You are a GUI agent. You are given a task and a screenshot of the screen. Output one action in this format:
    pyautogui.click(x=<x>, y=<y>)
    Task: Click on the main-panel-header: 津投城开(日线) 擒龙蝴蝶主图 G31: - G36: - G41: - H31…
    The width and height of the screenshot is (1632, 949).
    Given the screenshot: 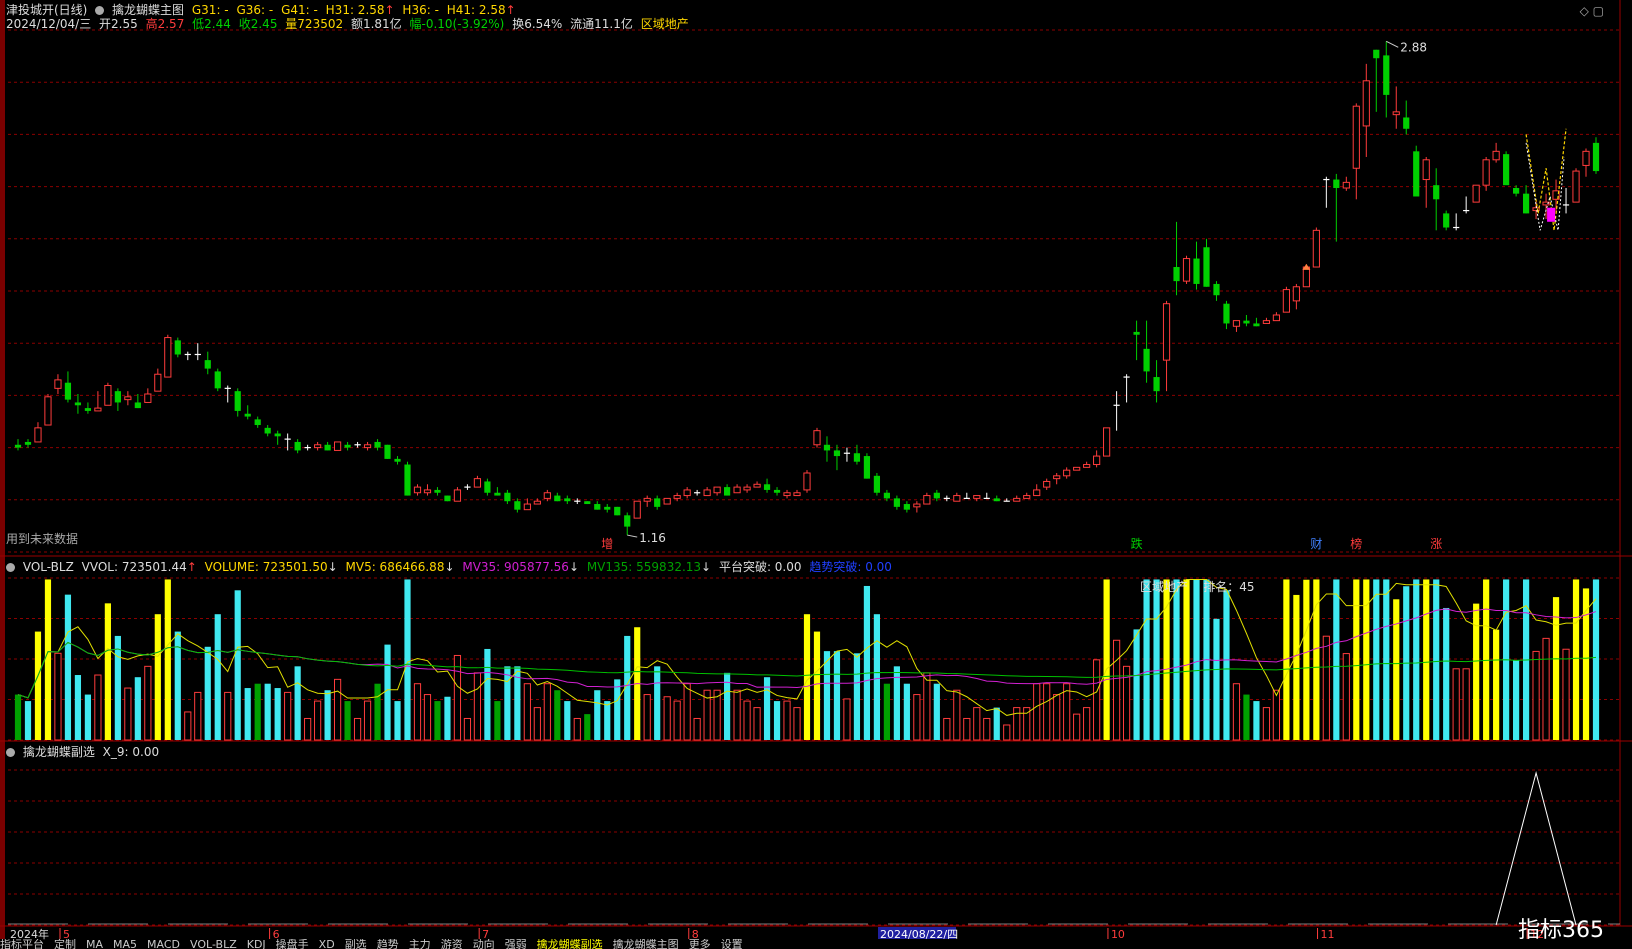 What is the action you would take?
    pyautogui.click(x=263, y=10)
    